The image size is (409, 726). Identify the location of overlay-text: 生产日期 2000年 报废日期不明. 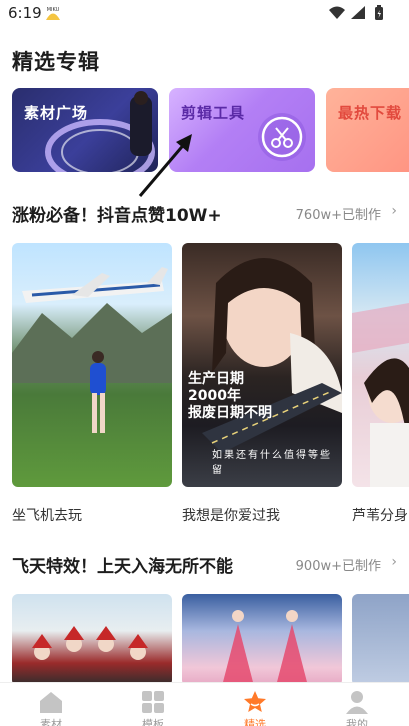
(230, 396).